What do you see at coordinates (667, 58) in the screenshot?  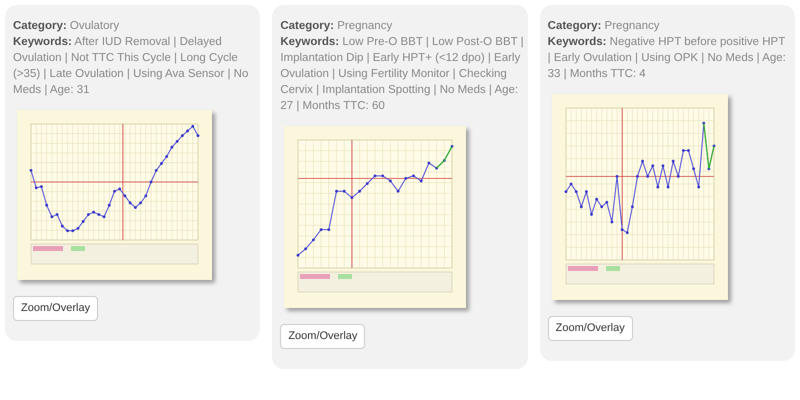 I see `keywords-text: Keywords: Negative HPT before positive HPT | Early Ovulation | Using OPK | No Meds | Age: 33 | Months TTC: 4` at bounding box center [667, 58].